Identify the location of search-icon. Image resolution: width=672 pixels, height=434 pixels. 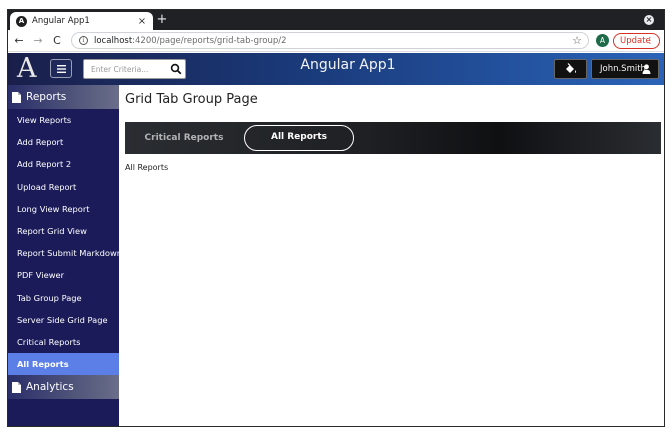
(176, 69).